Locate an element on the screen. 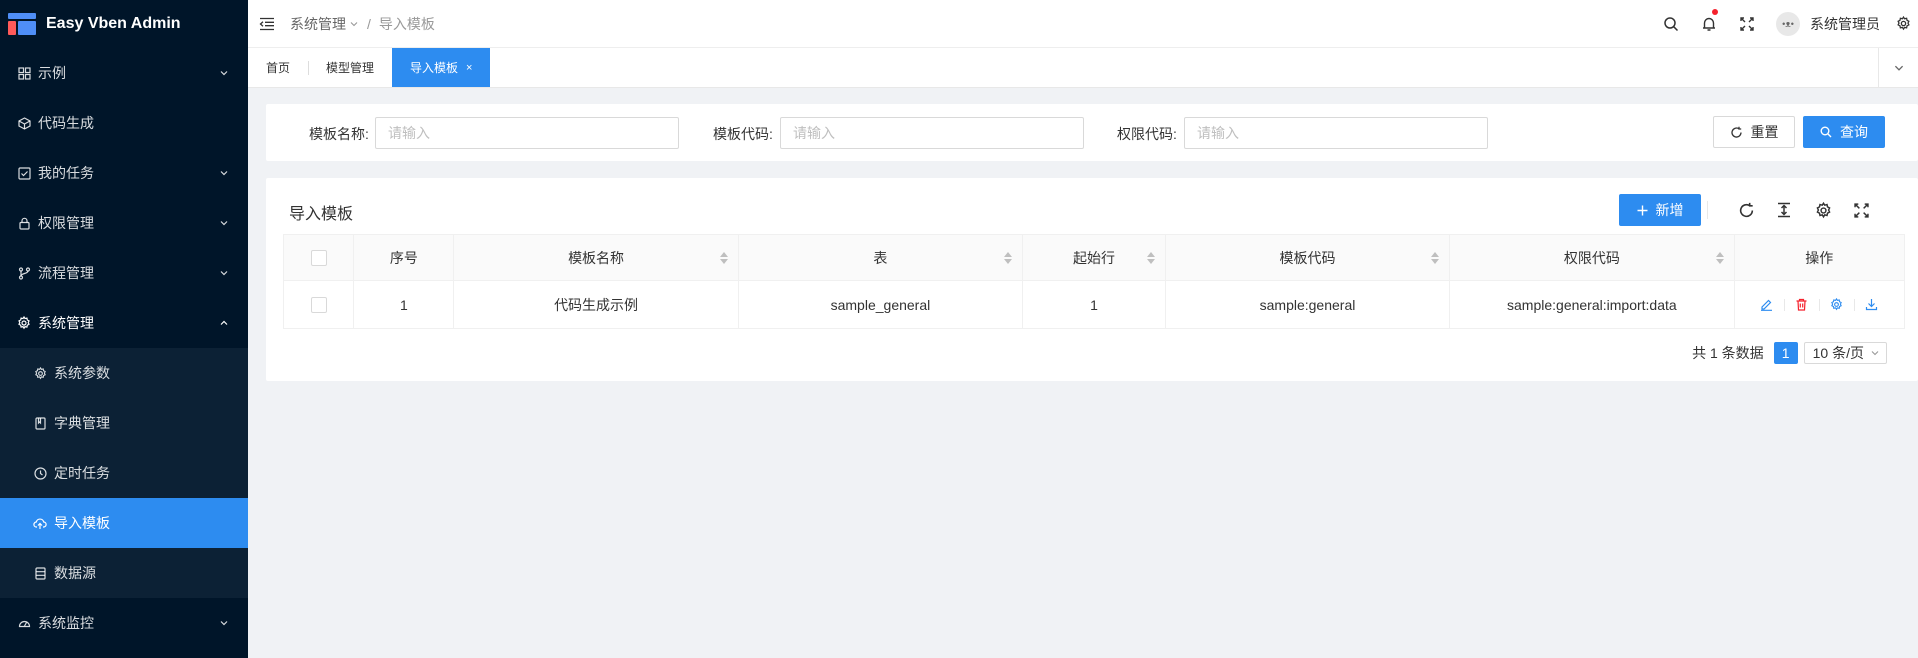 The height and width of the screenshot is (658, 1918). add-button: 新增 is located at coordinates (1660, 210).